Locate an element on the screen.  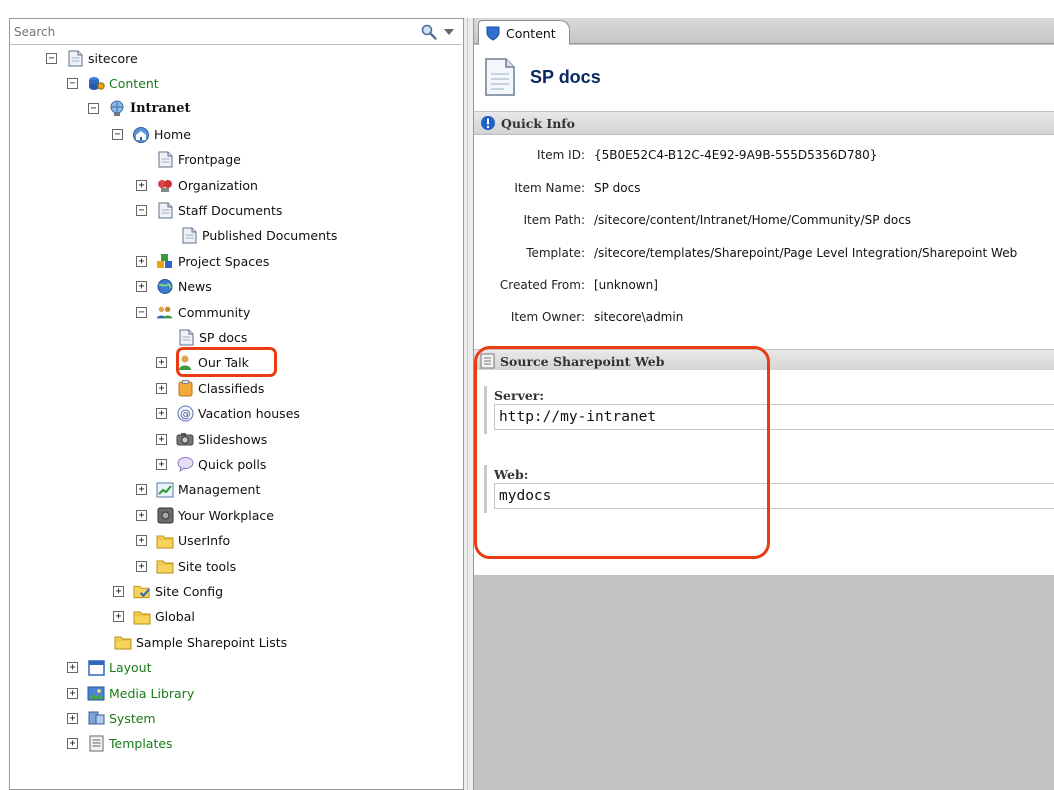
tree-item-management: + Management is located at coordinates (198, 490).